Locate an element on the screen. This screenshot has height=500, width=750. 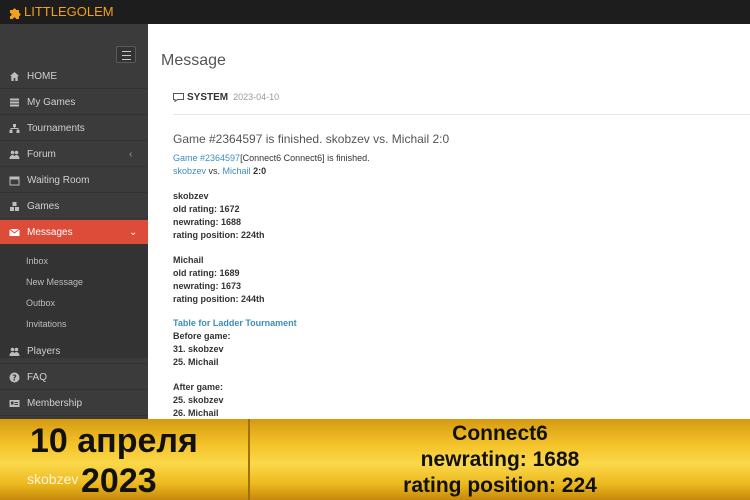
sidebar-item-players: Players is located at coordinates (74, 351).